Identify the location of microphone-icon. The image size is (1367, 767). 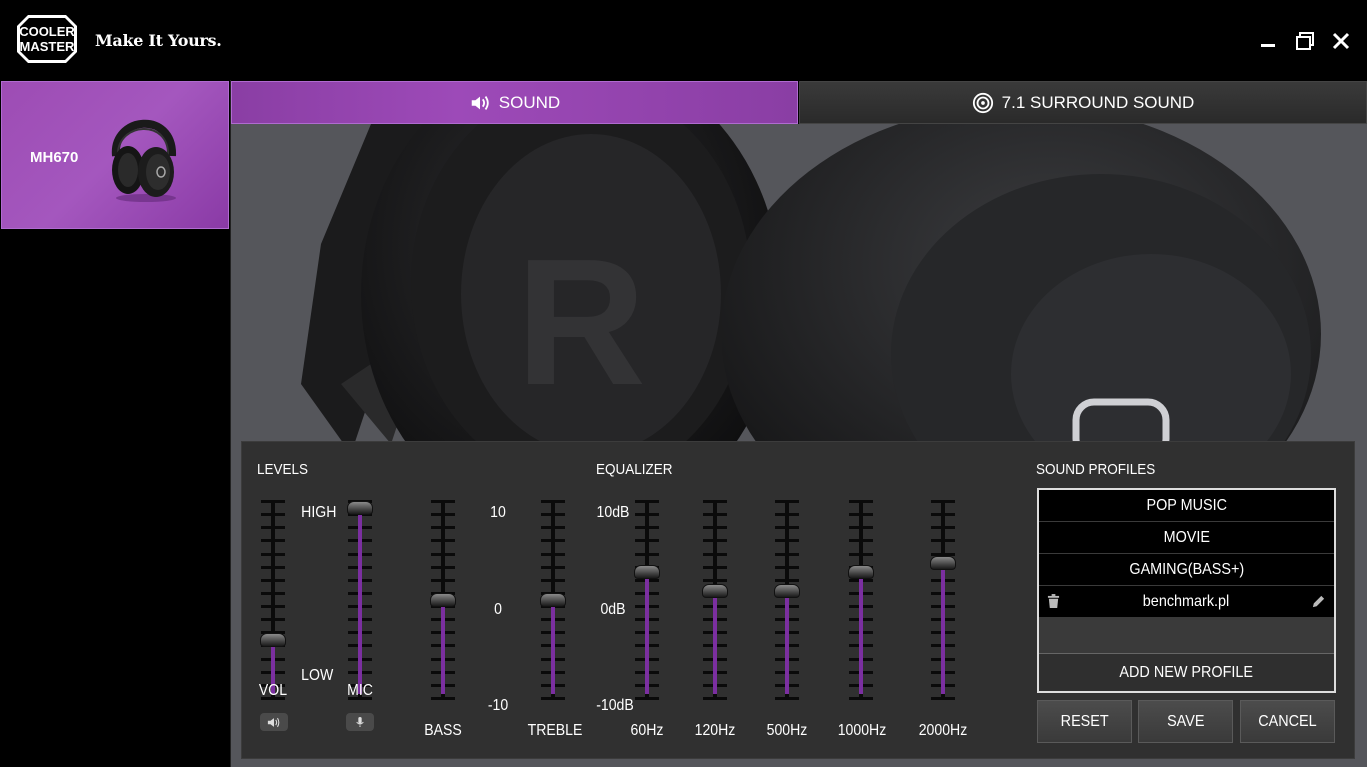
(360, 722).